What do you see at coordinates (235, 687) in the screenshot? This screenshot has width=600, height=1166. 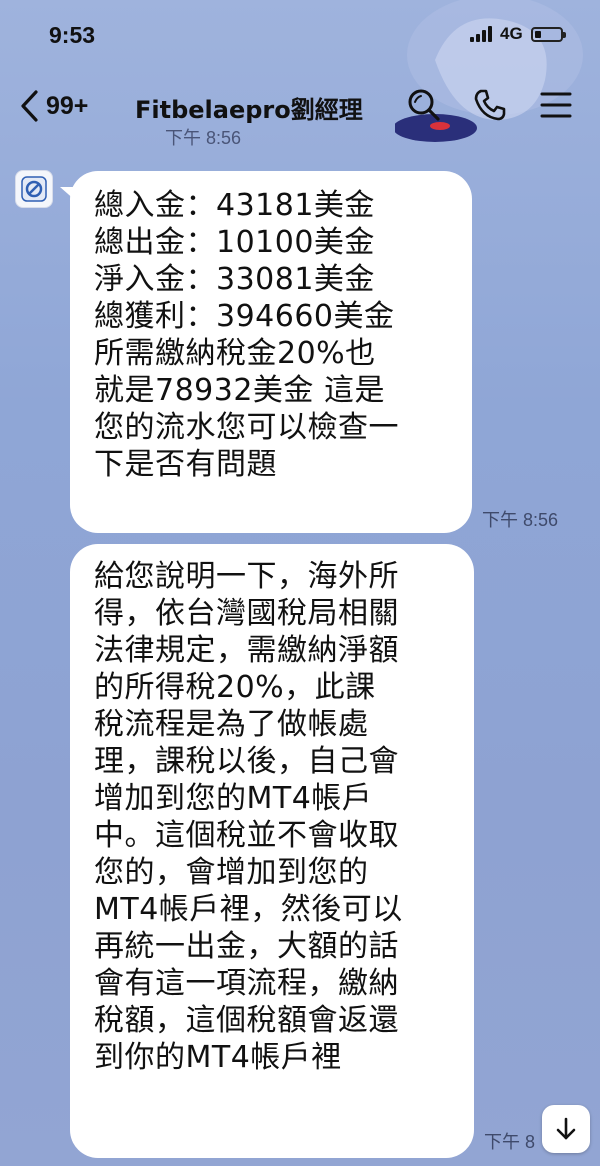 I see `message-line: 的所得稅20%，此課` at bounding box center [235, 687].